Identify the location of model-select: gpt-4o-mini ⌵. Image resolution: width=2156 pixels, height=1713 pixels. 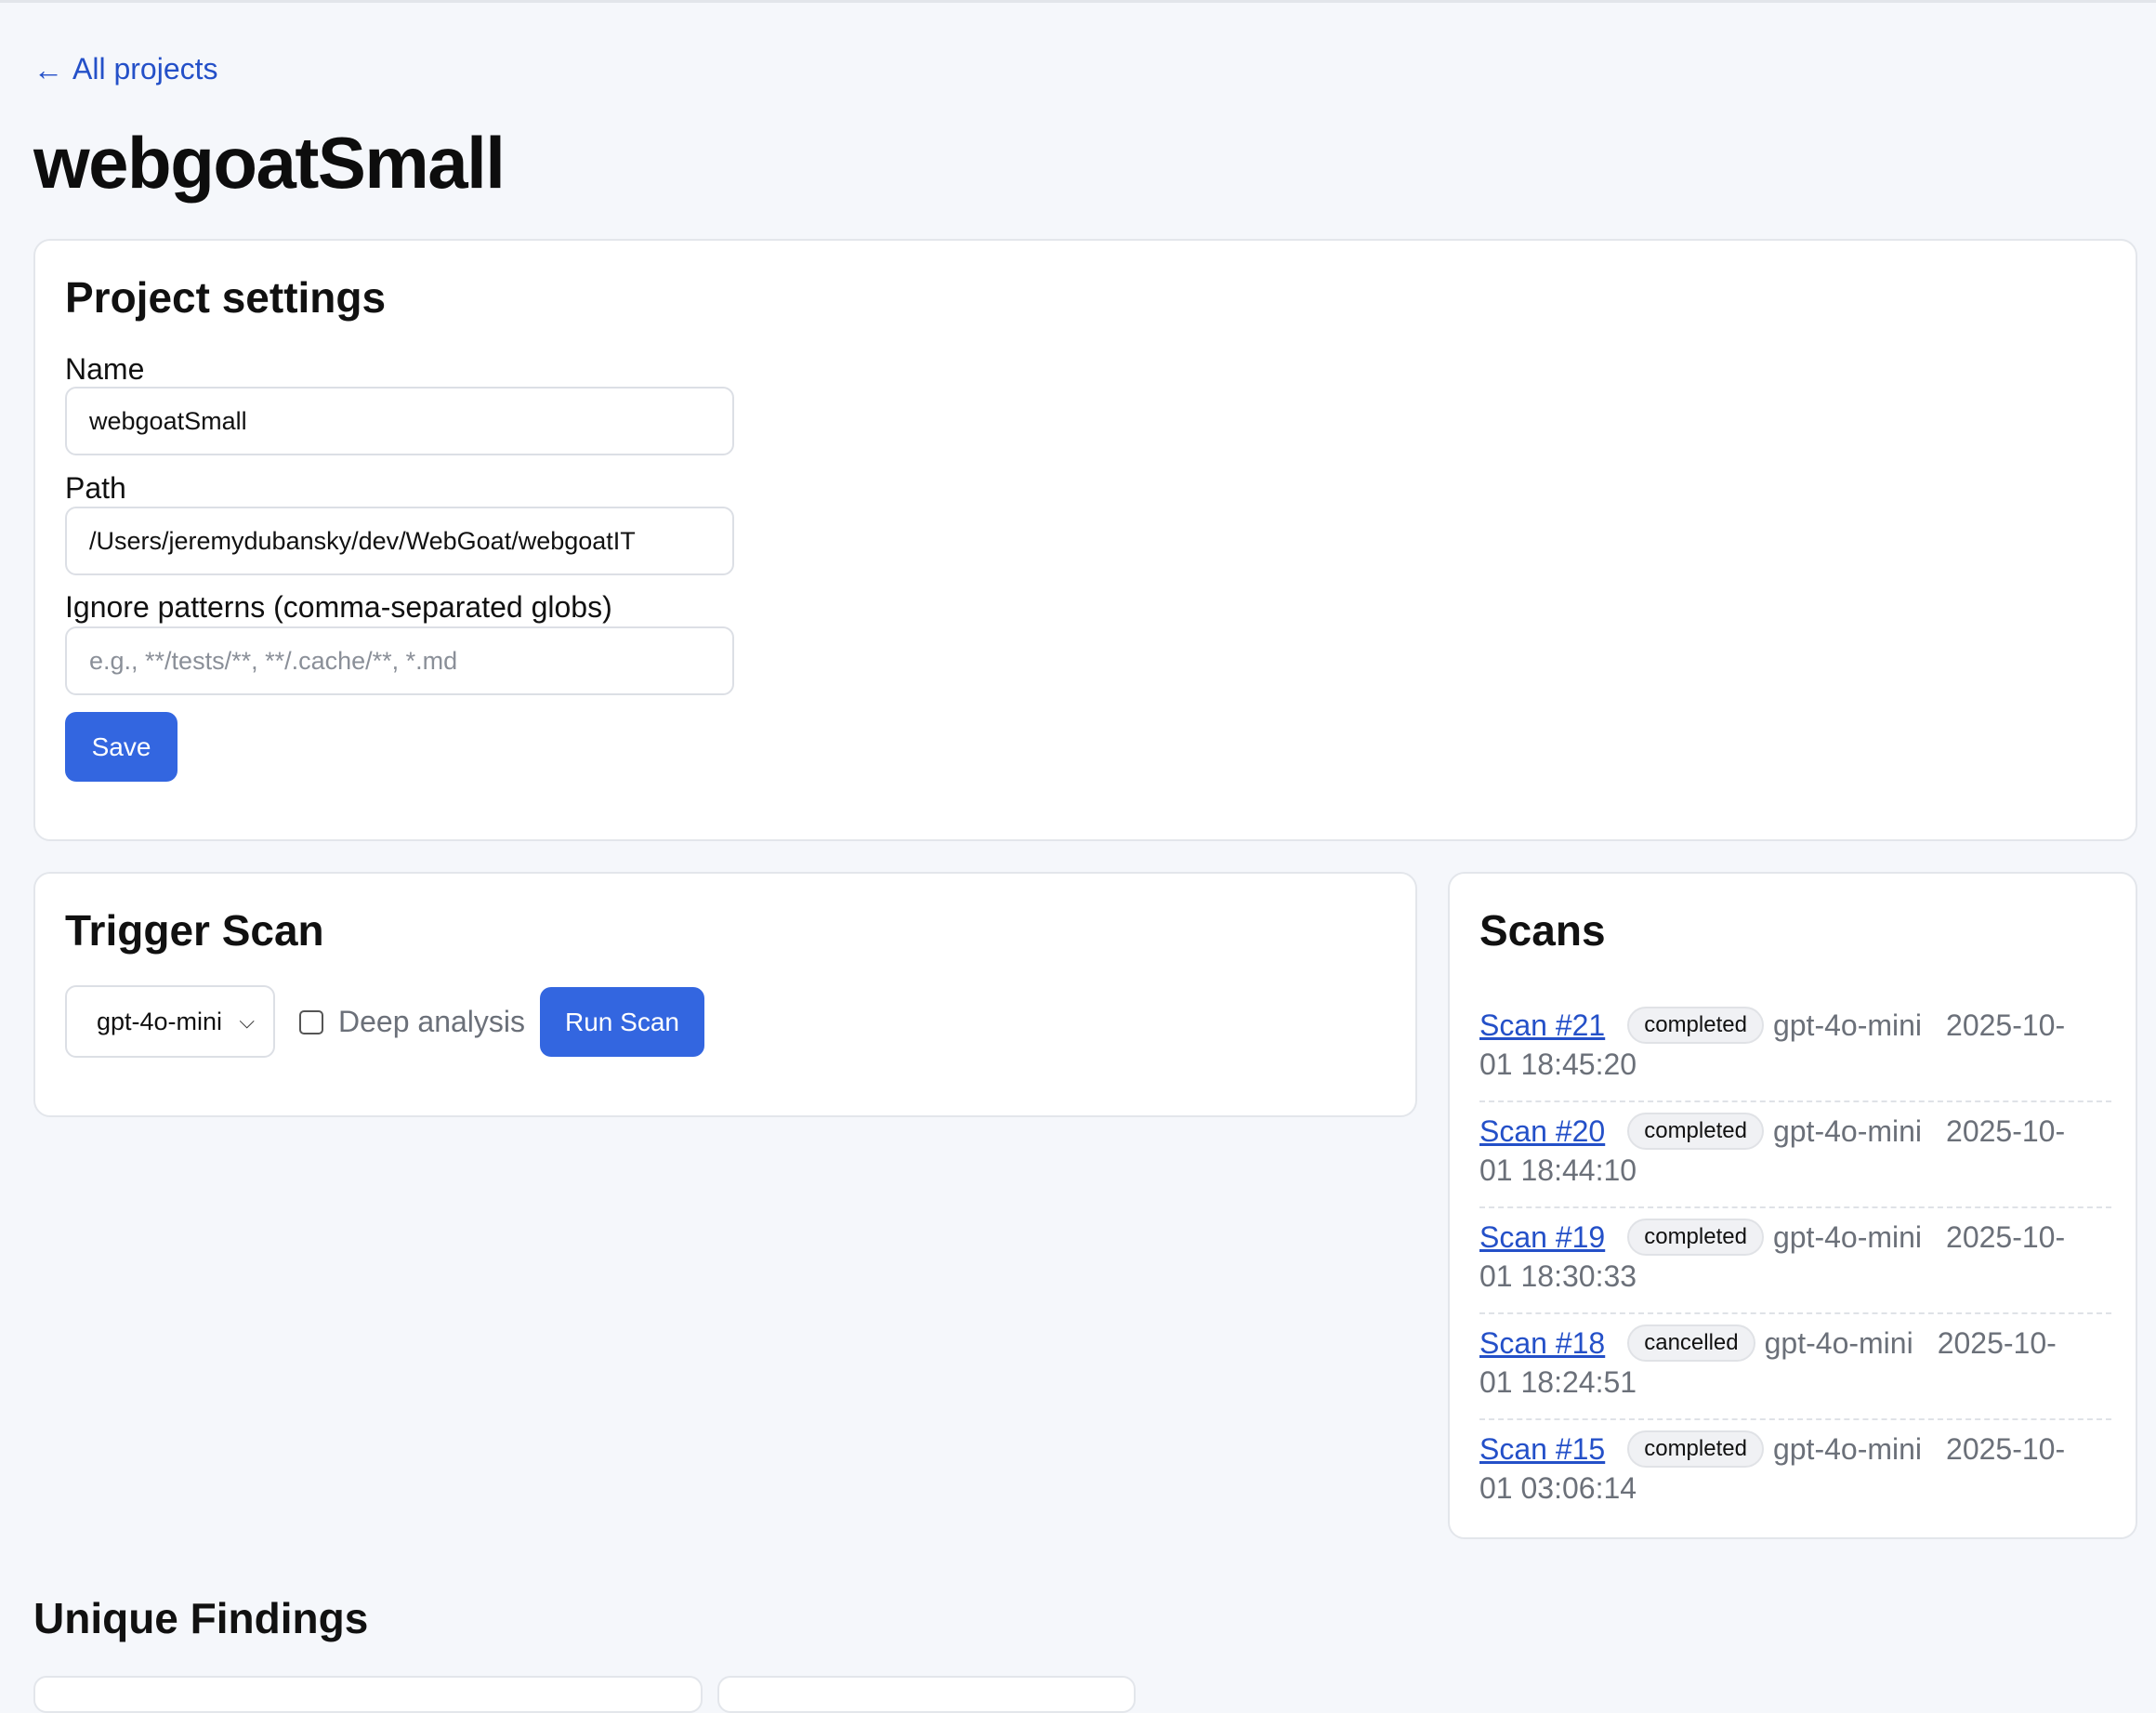
(170, 1021).